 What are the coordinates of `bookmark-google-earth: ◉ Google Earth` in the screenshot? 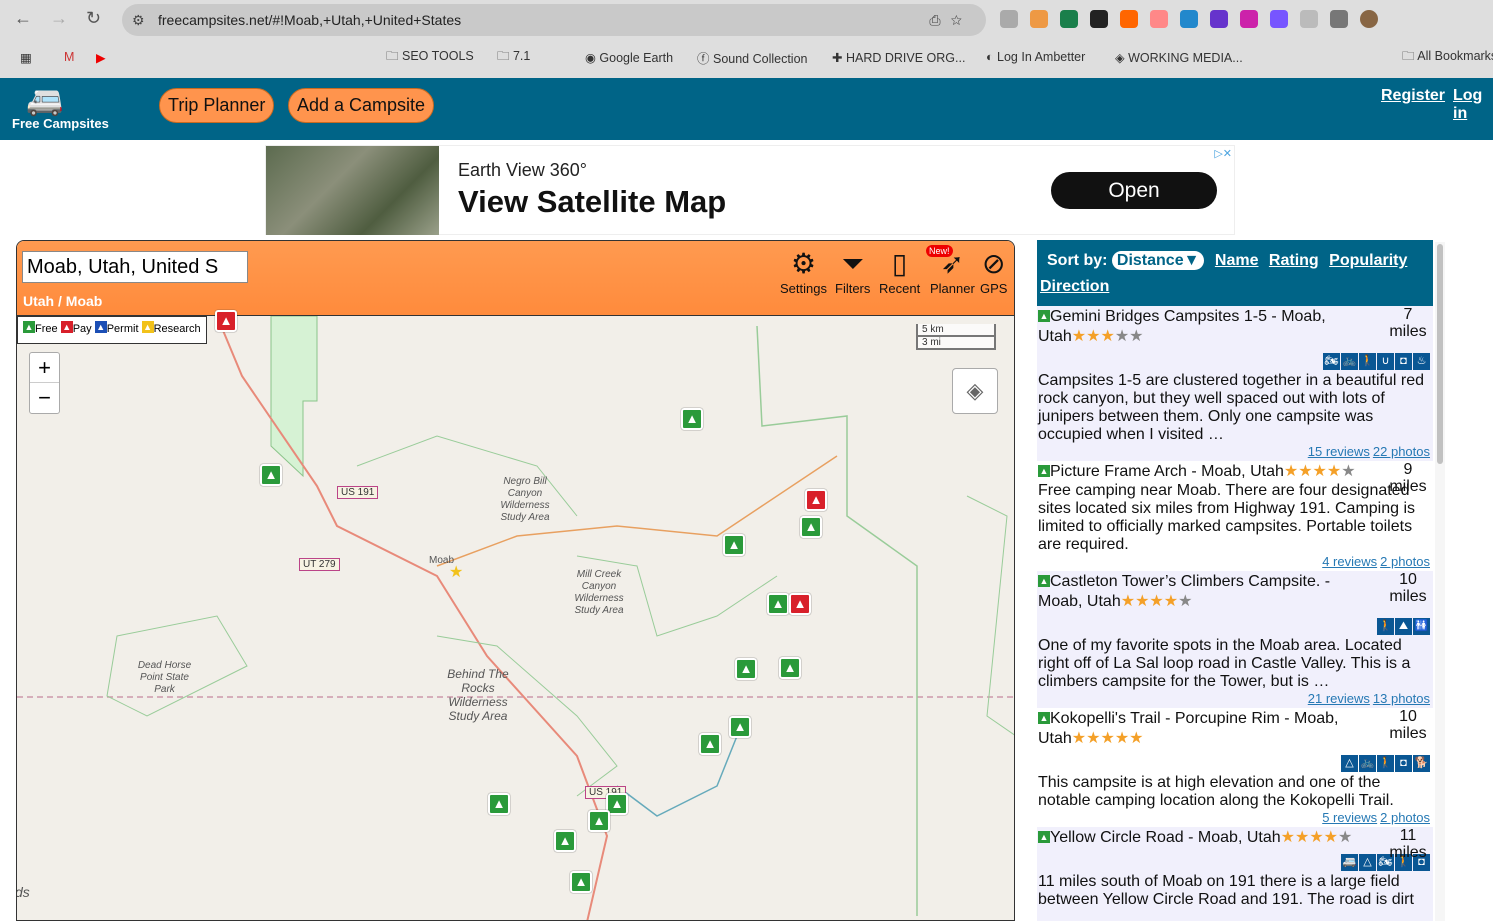 It's located at (629, 57).